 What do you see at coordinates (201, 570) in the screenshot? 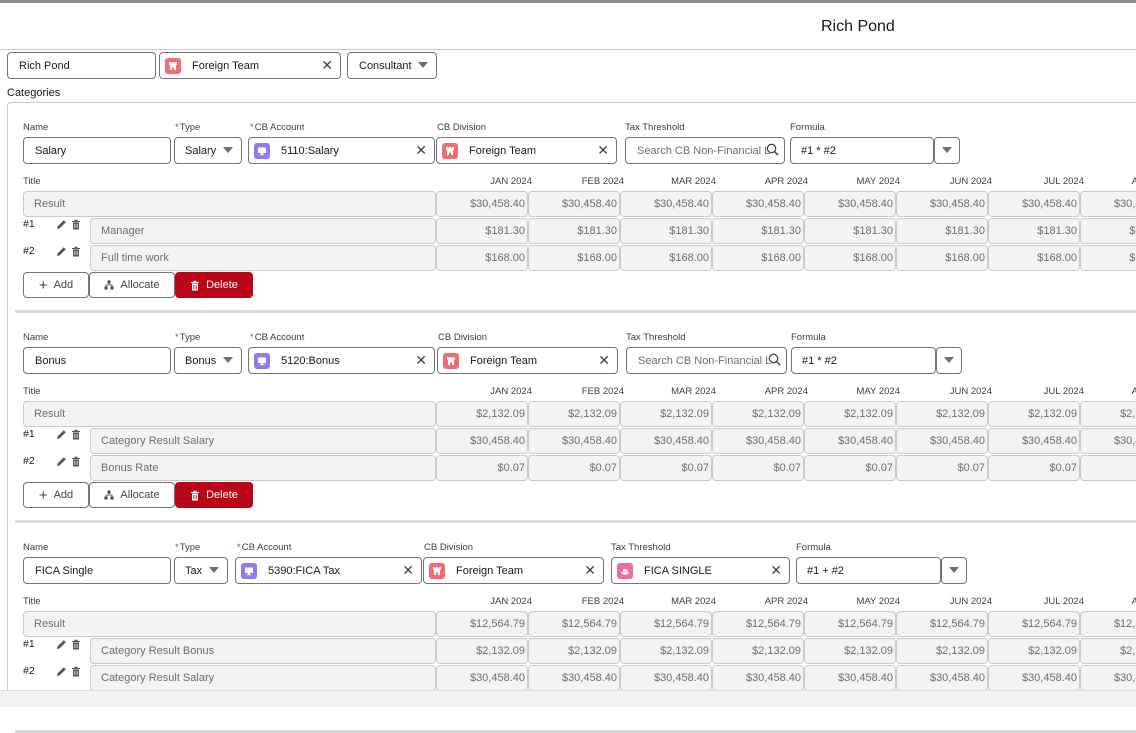
I see `type-select: Tax` at bounding box center [201, 570].